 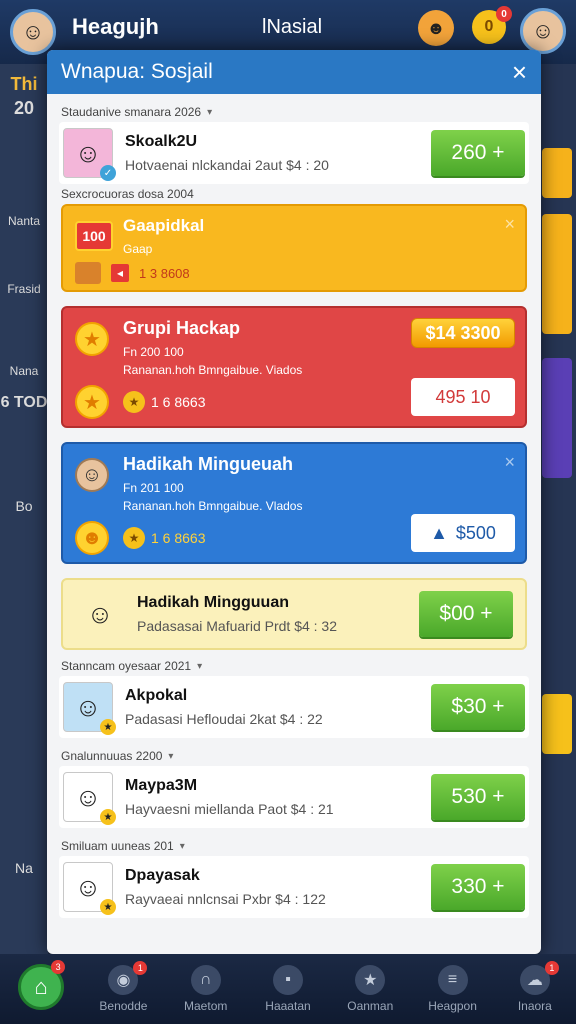 What do you see at coordinates (436, 28) in the screenshot?
I see `mascot-icon: ☻` at bounding box center [436, 28].